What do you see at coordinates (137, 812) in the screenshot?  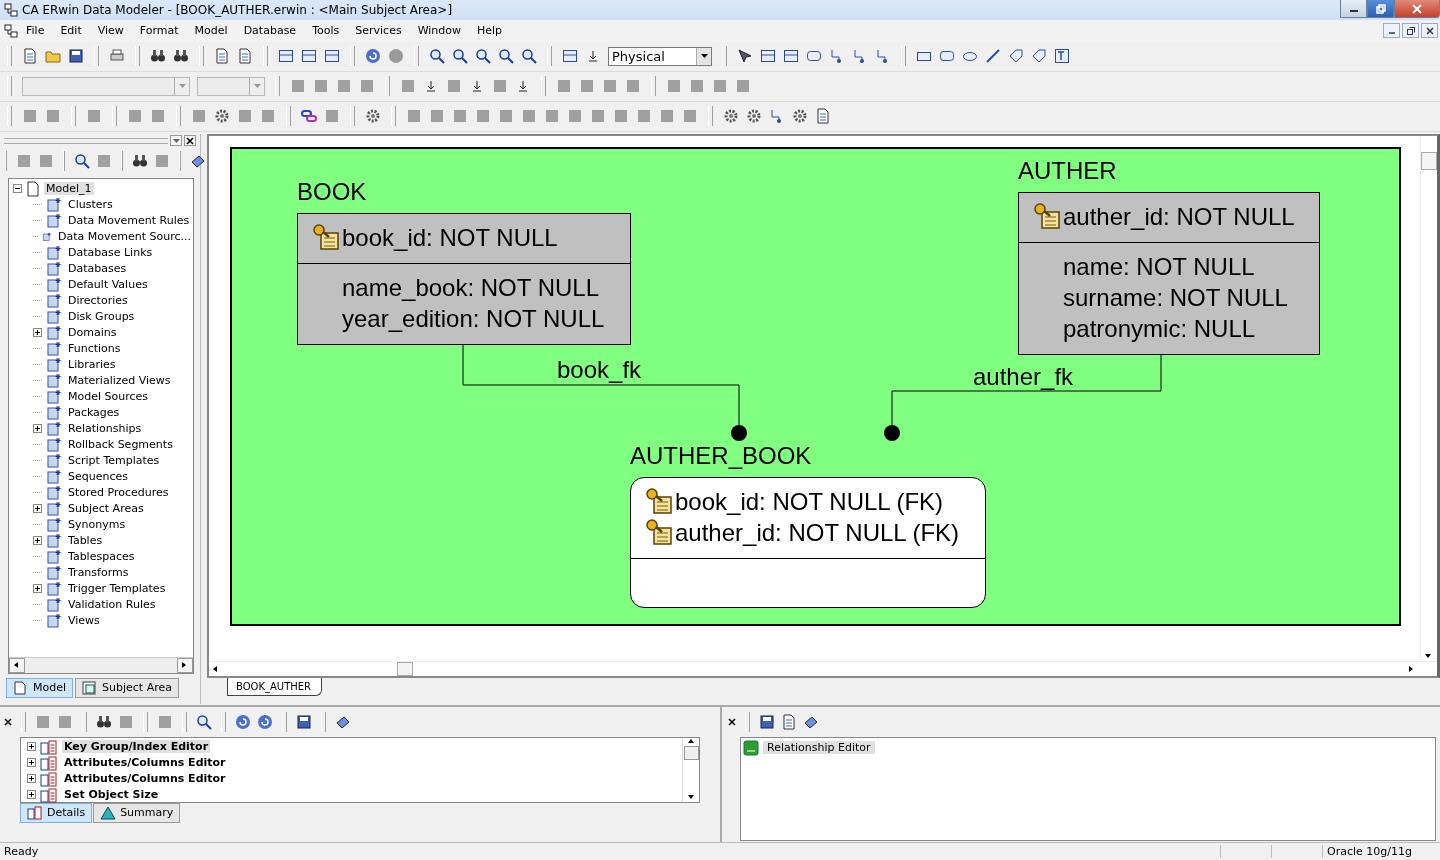 I see `panel-tab: Summary` at bounding box center [137, 812].